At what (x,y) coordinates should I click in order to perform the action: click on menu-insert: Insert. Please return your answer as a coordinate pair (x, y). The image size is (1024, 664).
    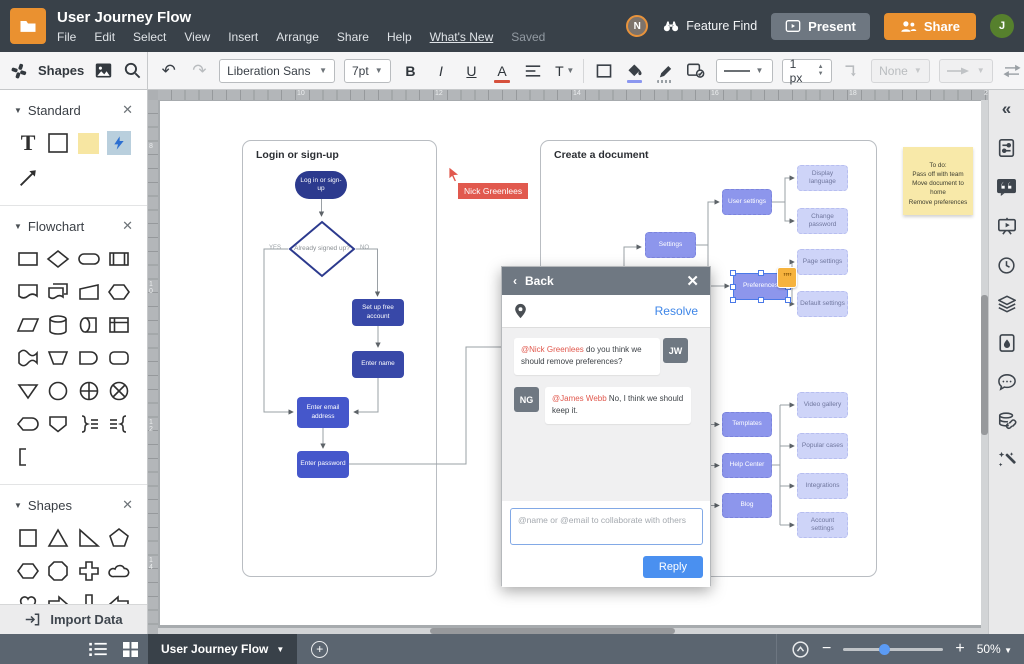
    Looking at the image, I should click on (243, 37).